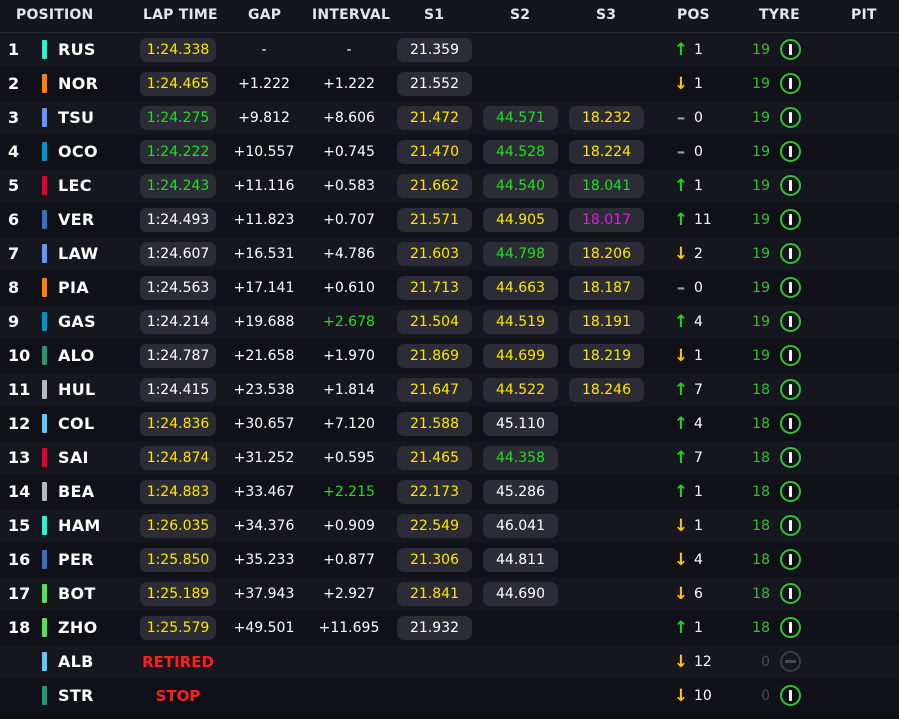 The image size is (899, 719). Describe the element at coordinates (14, 49) in the screenshot. I see `position-number: 1` at that location.